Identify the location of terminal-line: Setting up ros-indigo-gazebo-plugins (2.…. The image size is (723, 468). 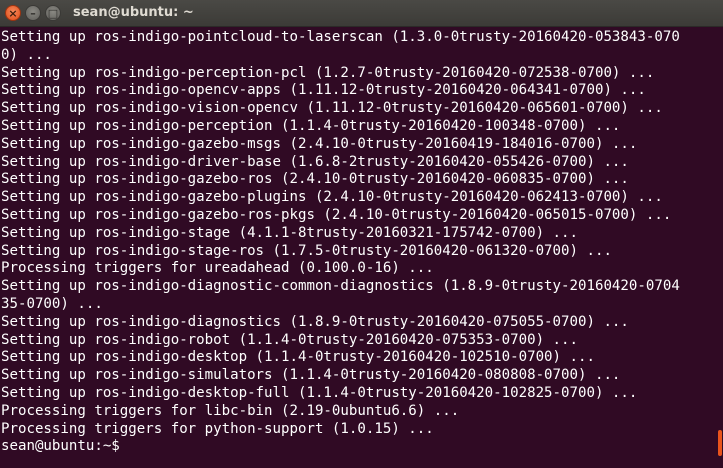
(332, 197).